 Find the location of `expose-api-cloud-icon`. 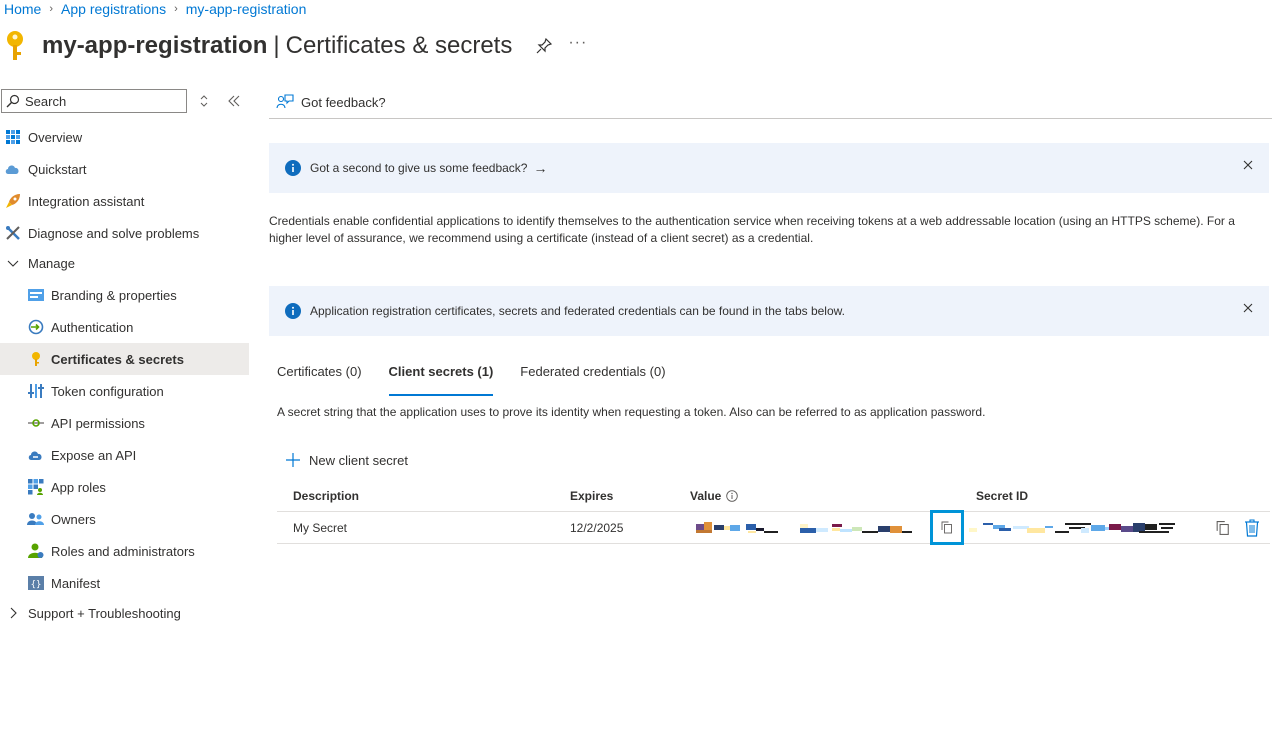

expose-api-cloud-icon is located at coordinates (35, 455).